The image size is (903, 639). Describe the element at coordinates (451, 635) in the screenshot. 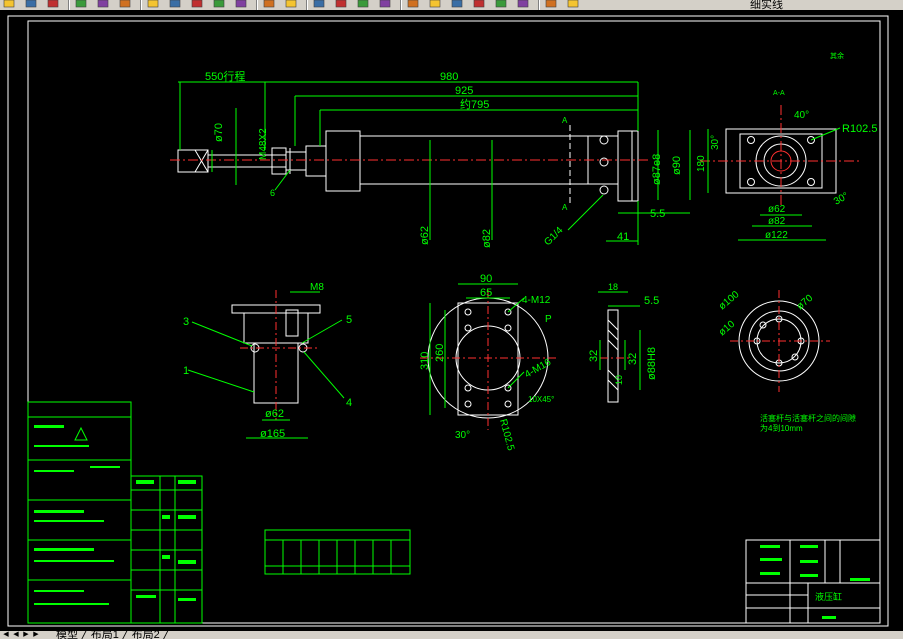

I see `layout-tabs-bar: ◀ ◀ ▶ ▶ 模型 ╱ 布局1 ╱ 布局2 ╱` at that location.